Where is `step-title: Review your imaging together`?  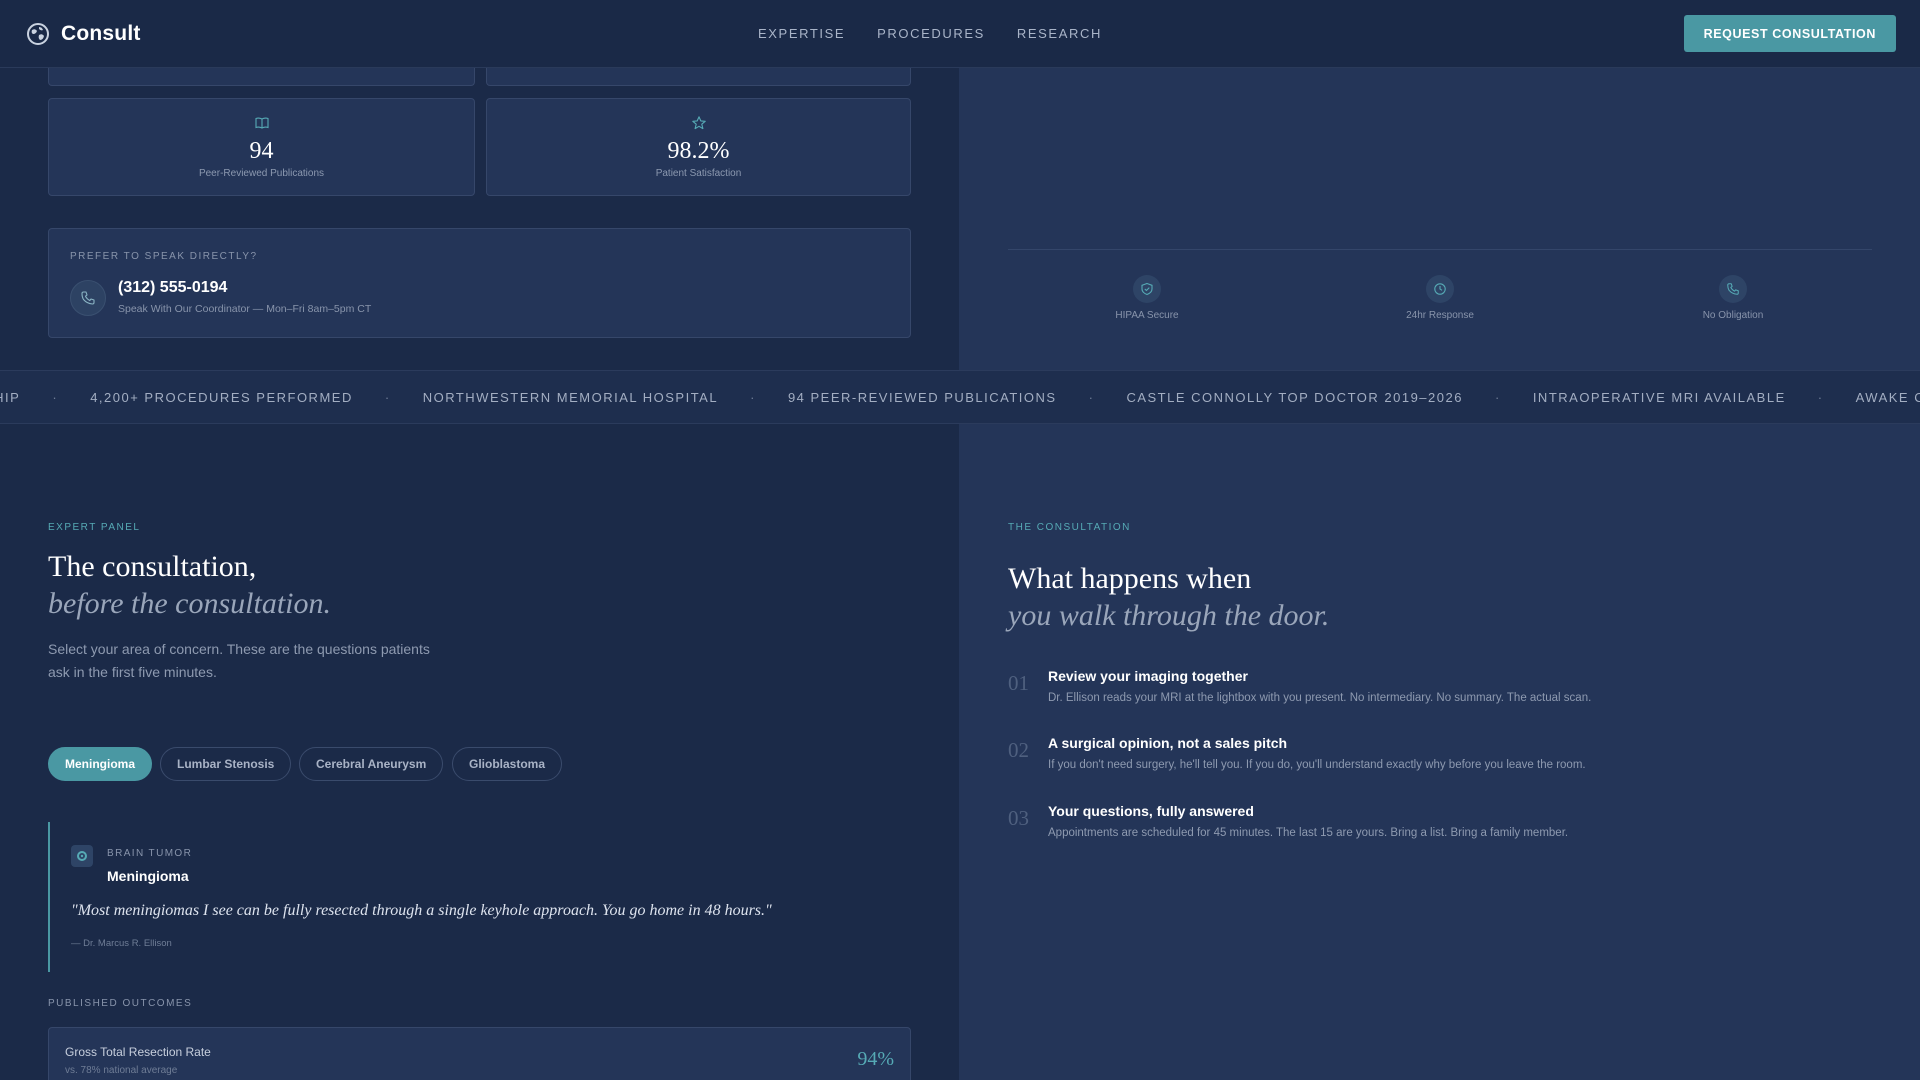 step-title: Review your imaging together is located at coordinates (1148, 676).